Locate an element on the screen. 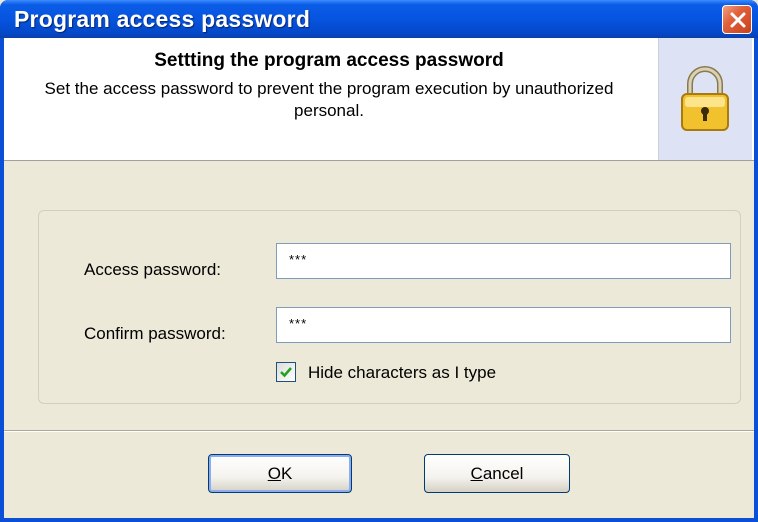 This screenshot has height=522, width=758. title-bar: Program access password is located at coordinates (379, 19).